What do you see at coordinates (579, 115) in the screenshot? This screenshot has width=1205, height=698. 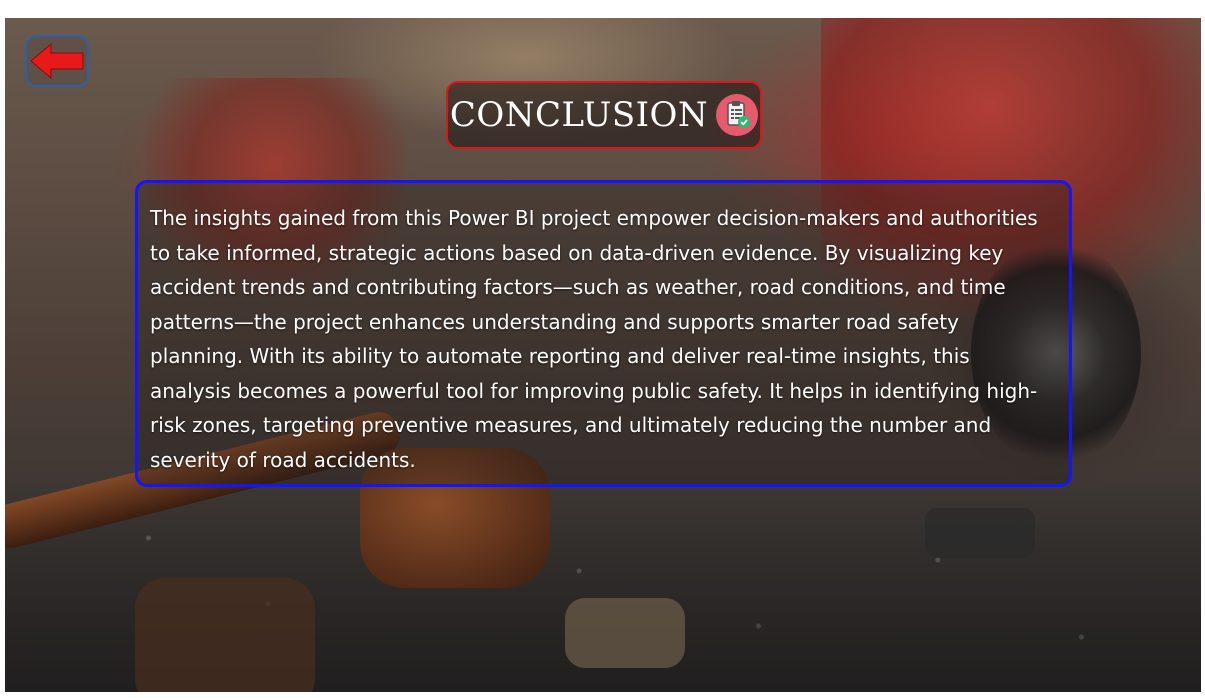 I see `page-title: CONCLUSION` at bounding box center [579, 115].